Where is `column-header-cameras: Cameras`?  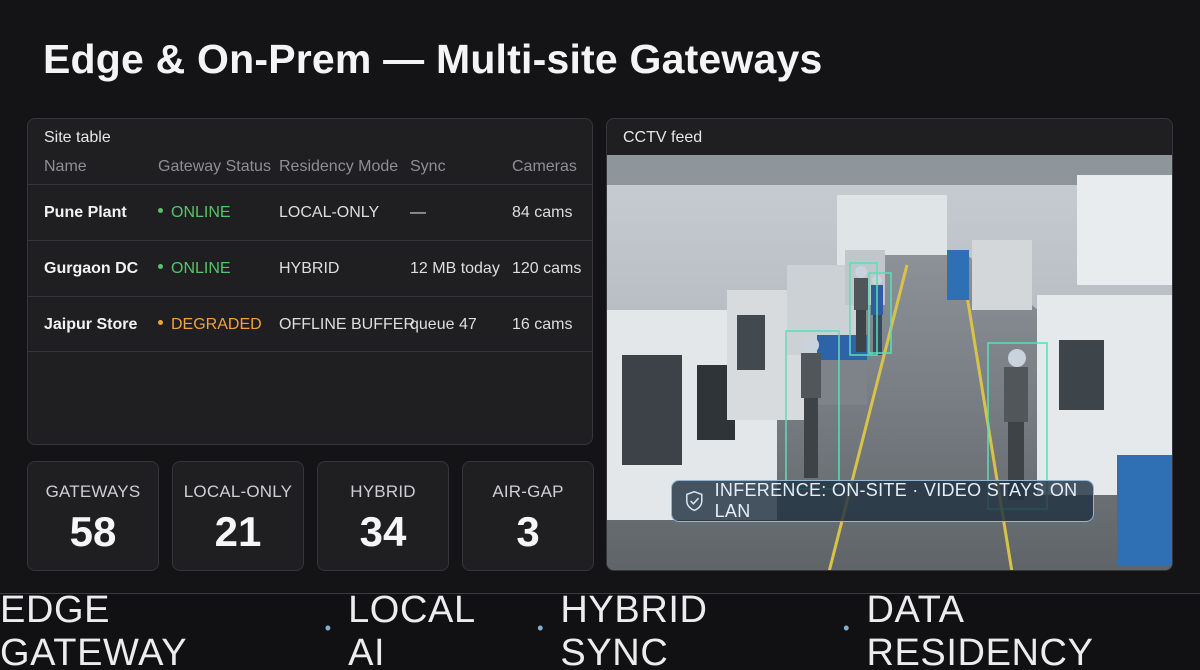
column-header-cameras: Cameras is located at coordinates (544, 167).